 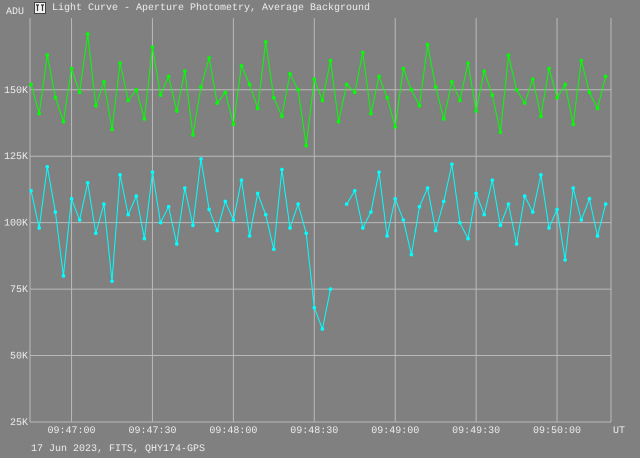 What do you see at coordinates (233, 431) in the screenshot?
I see `x-tick-label: 09:48:00` at bounding box center [233, 431].